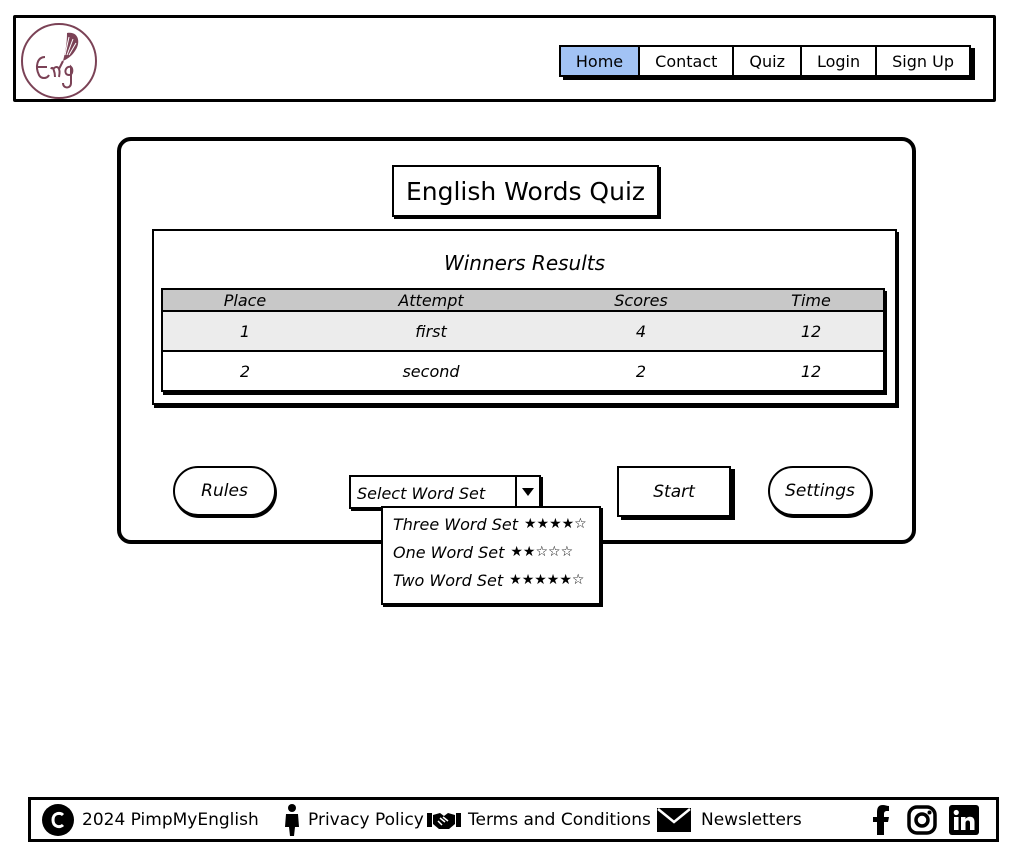 This screenshot has width=1015, height=855. I want to click on word-set-select-label: Select Word Set, so click(421, 493).